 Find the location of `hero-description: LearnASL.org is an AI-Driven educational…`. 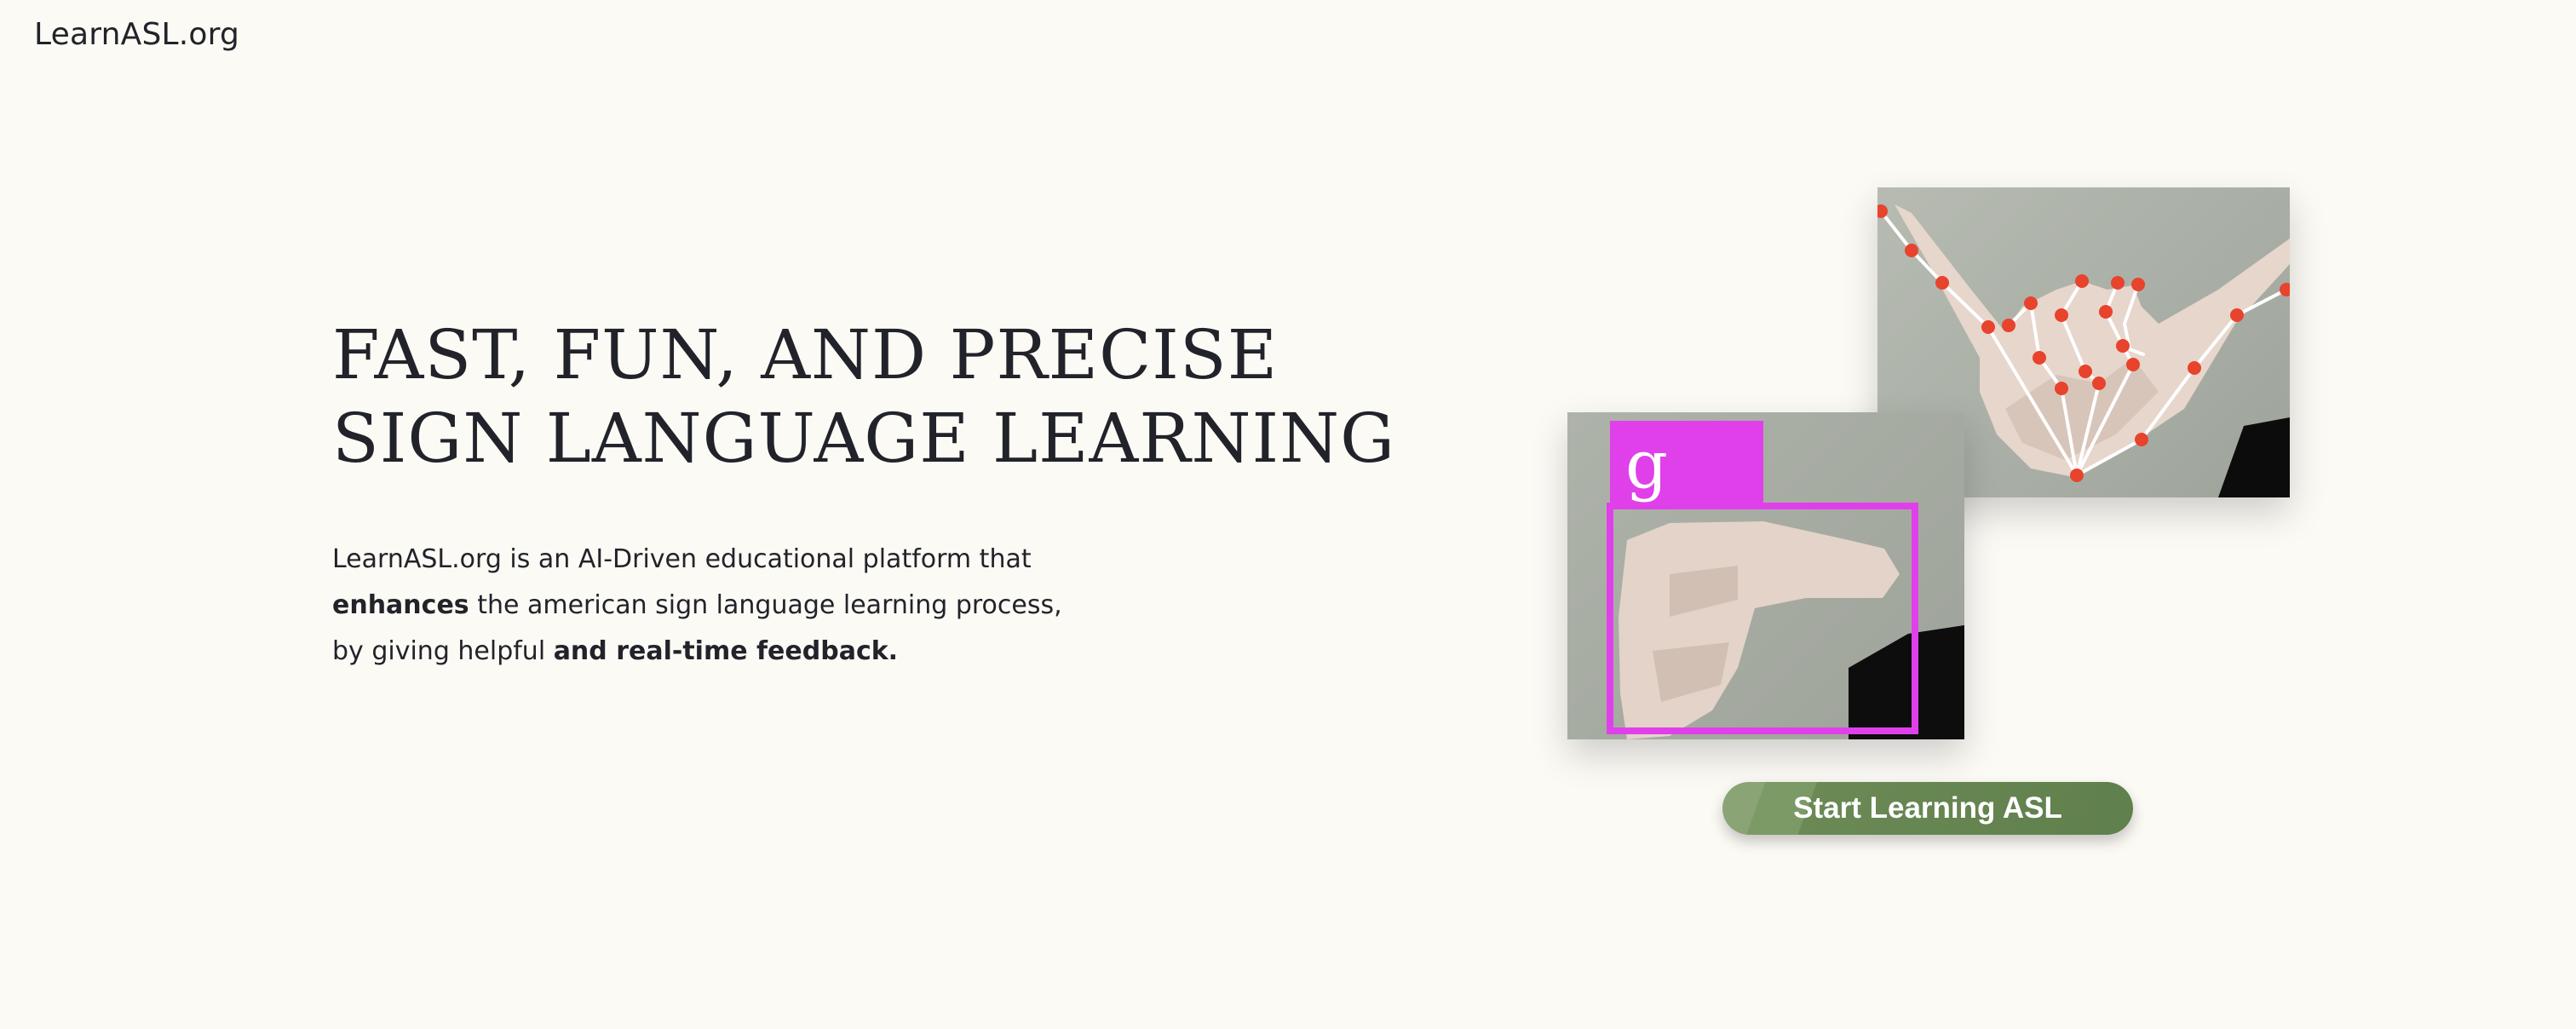

hero-description: LearnASL.org is an AI-Driven educational… is located at coordinates (716, 606).